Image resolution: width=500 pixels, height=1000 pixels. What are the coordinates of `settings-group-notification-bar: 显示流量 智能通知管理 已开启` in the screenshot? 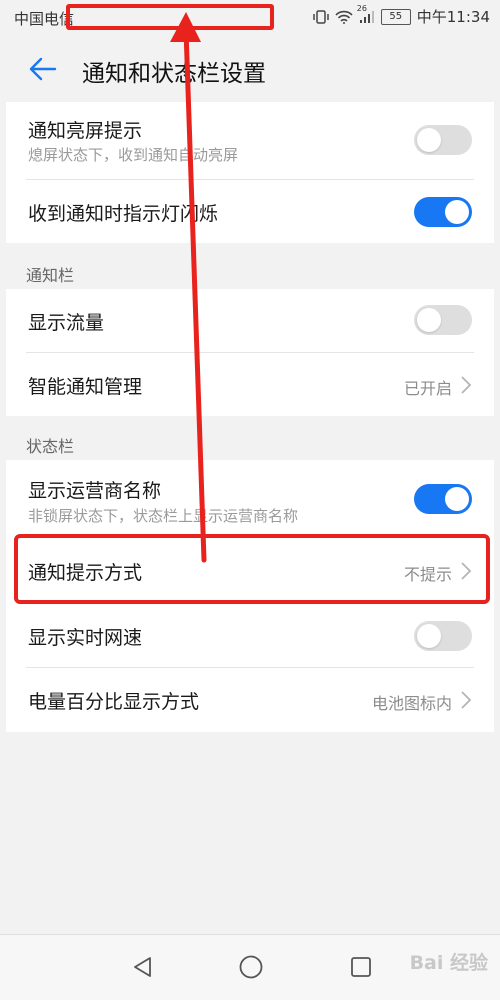 It's located at (250, 352).